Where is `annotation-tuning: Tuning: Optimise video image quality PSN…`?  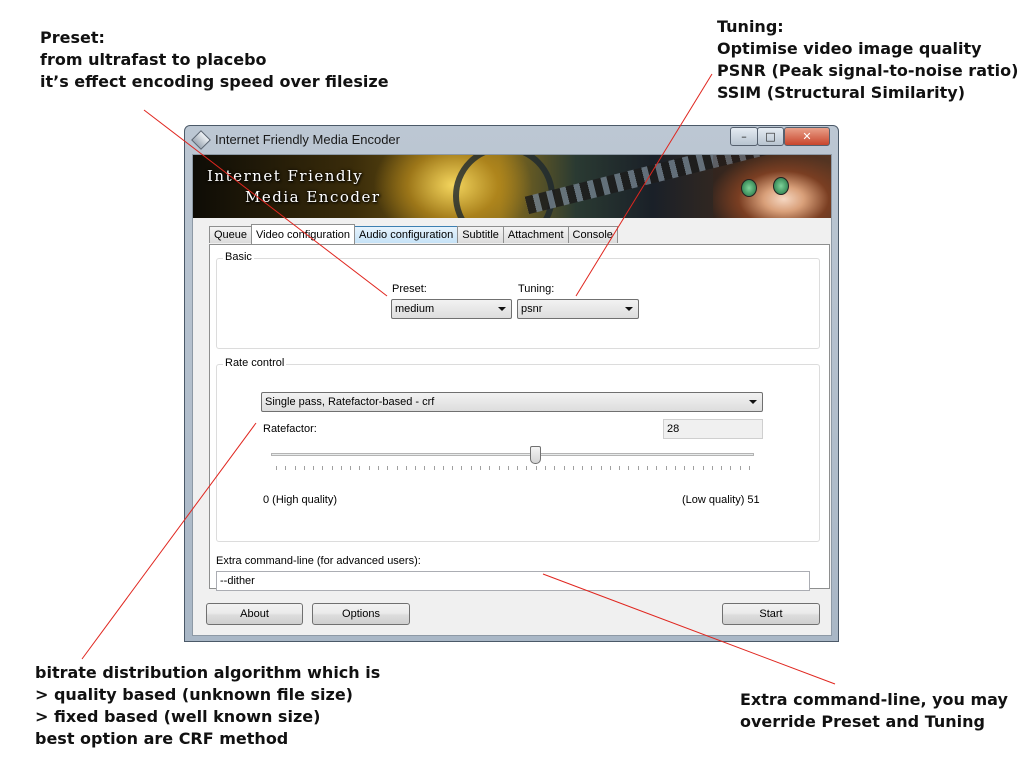 annotation-tuning: Tuning: Optimise video image quality PSN… is located at coordinates (868, 59).